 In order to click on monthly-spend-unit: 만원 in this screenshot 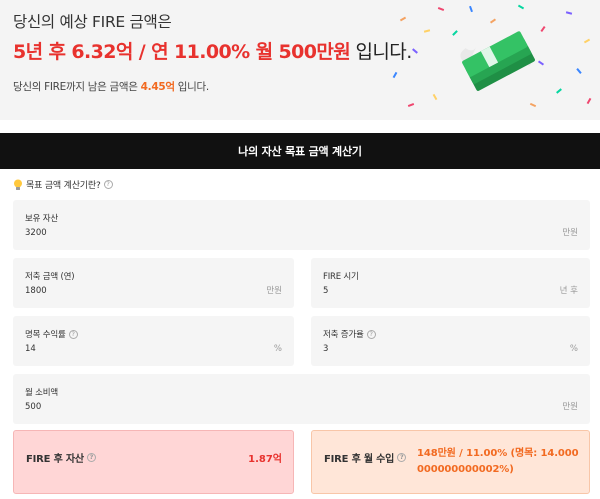, I will do `click(570, 407)`.